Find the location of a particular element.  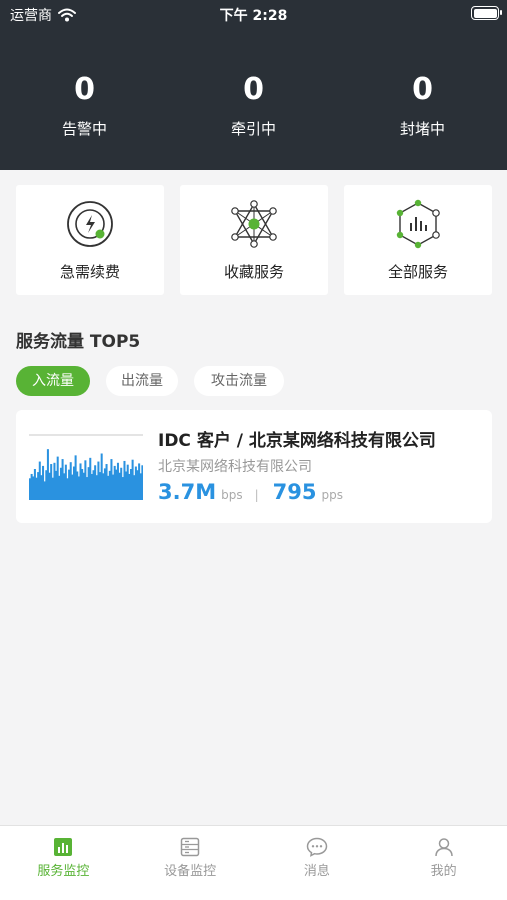

tab-service-monitor: 服务监控 is located at coordinates (63, 863).